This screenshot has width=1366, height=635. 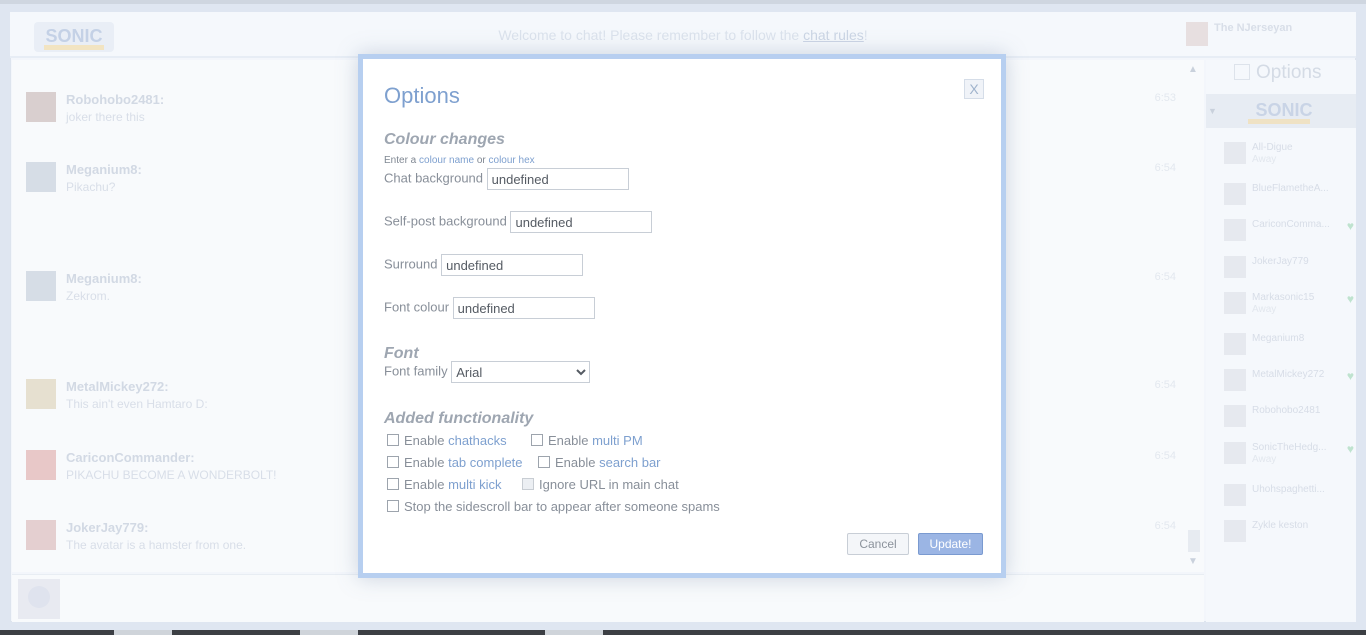 I want to click on multi-kick-option: Enable multi kick, so click(x=444, y=484).